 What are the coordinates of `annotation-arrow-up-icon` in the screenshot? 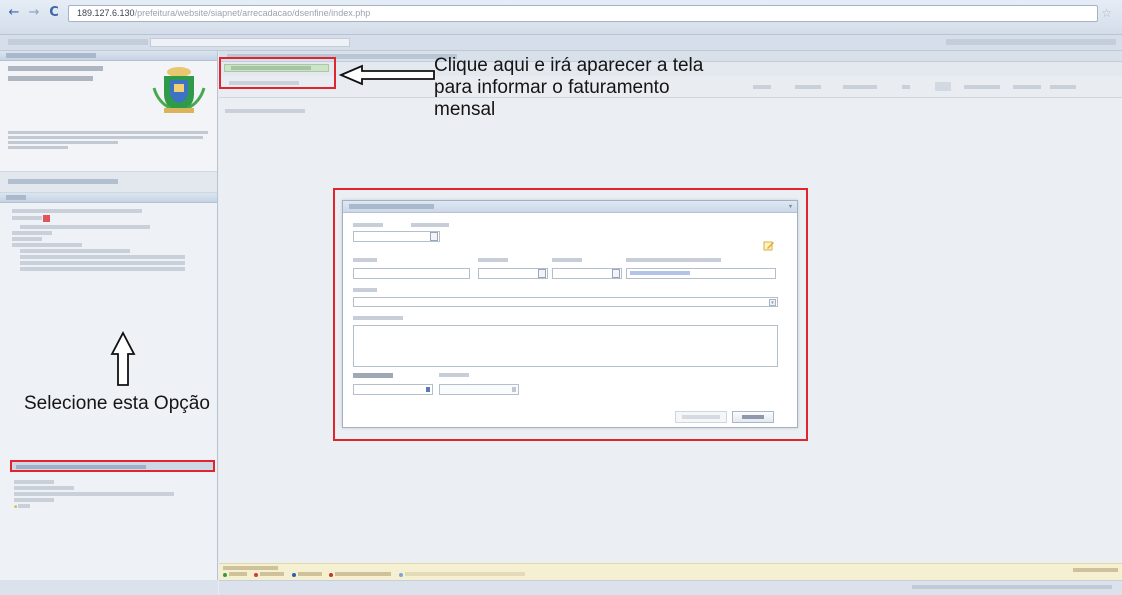 It's located at (123, 358).